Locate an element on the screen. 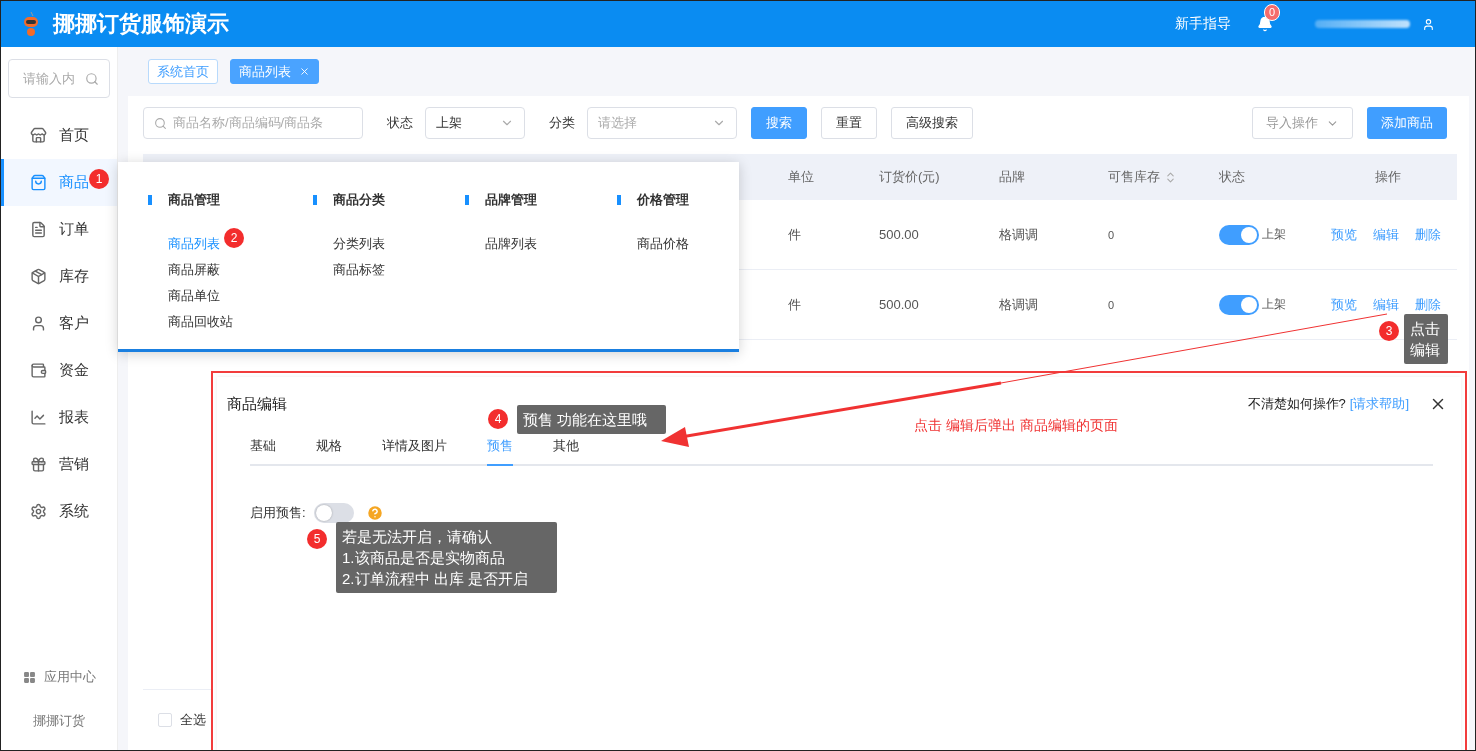  help-prompt: 不清楚如何操作? is located at coordinates (1296, 404).